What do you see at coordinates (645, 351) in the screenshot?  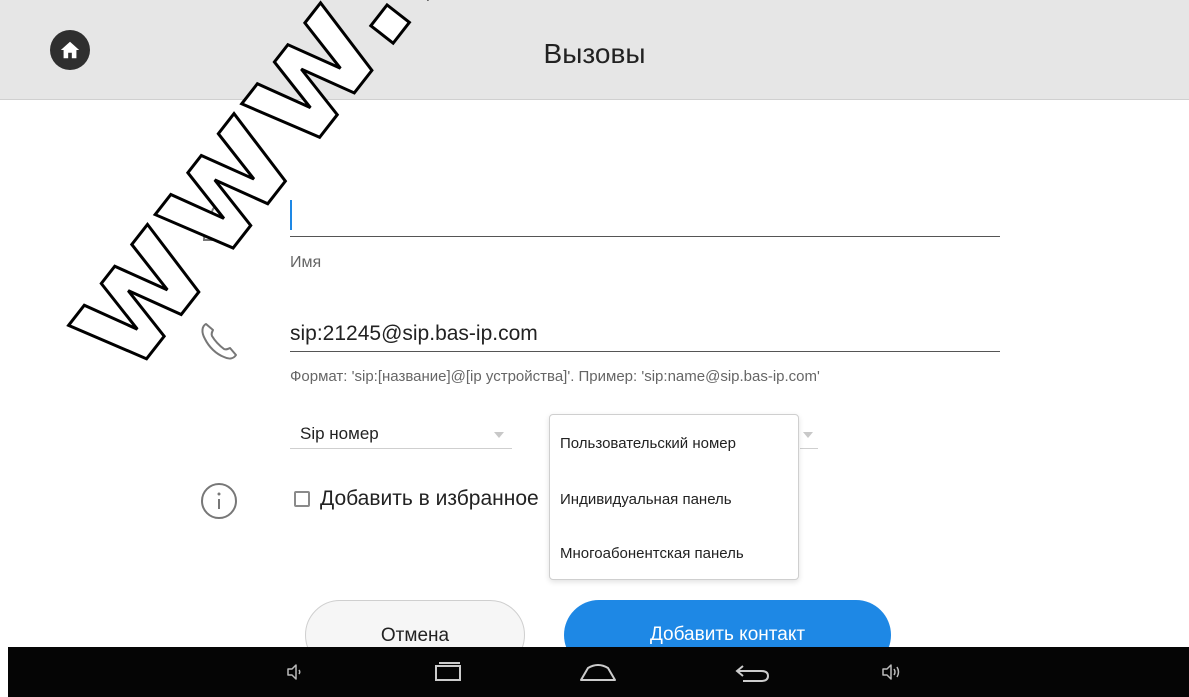 I see `sip-underline` at bounding box center [645, 351].